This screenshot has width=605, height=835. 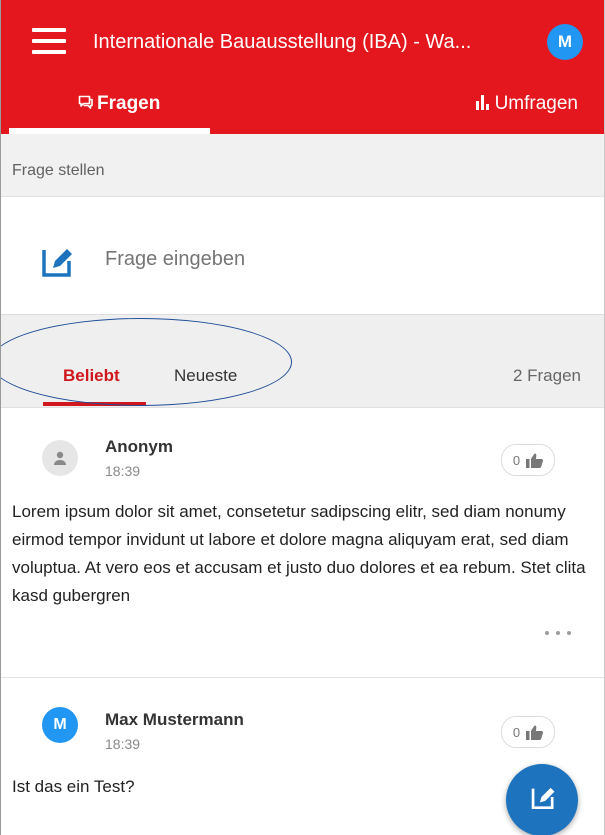 I want to click on question-count: 2 Fragen, so click(x=546, y=375).